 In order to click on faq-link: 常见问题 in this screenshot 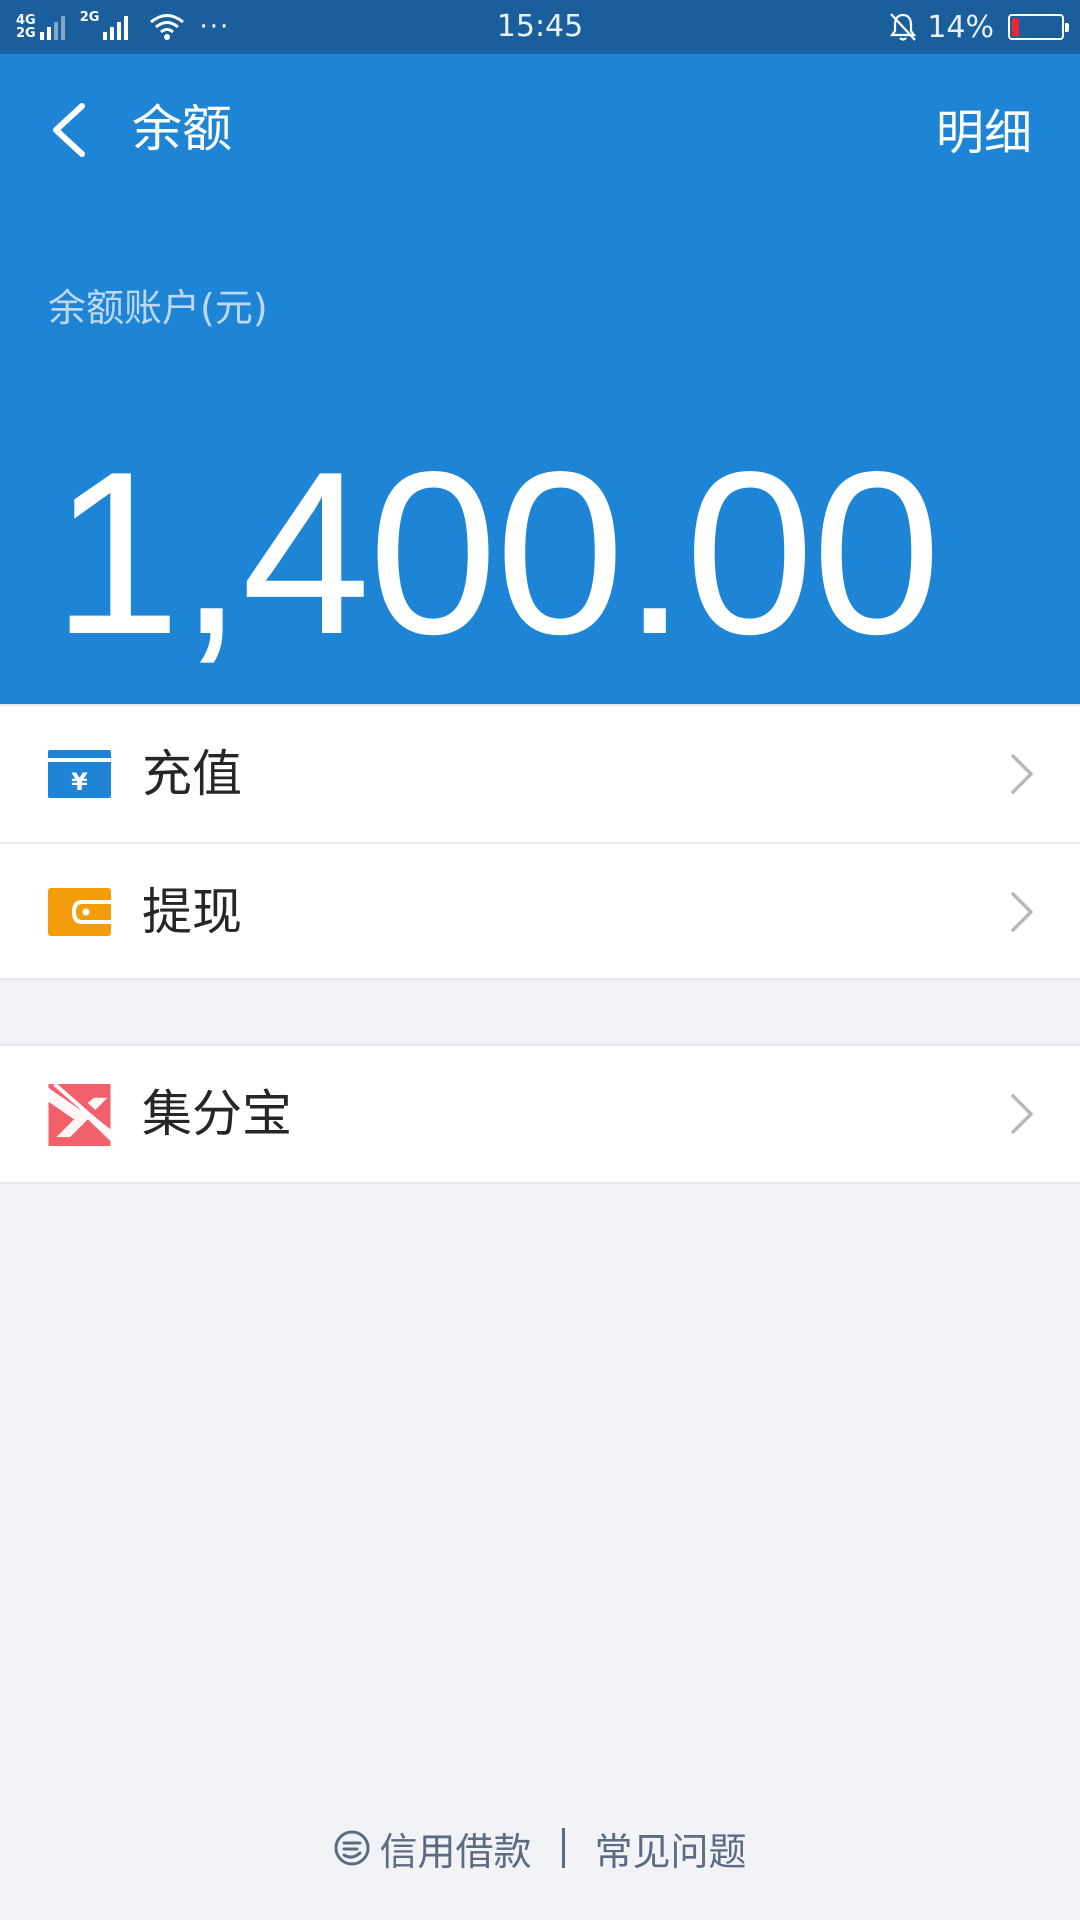, I will do `click(671, 1848)`.